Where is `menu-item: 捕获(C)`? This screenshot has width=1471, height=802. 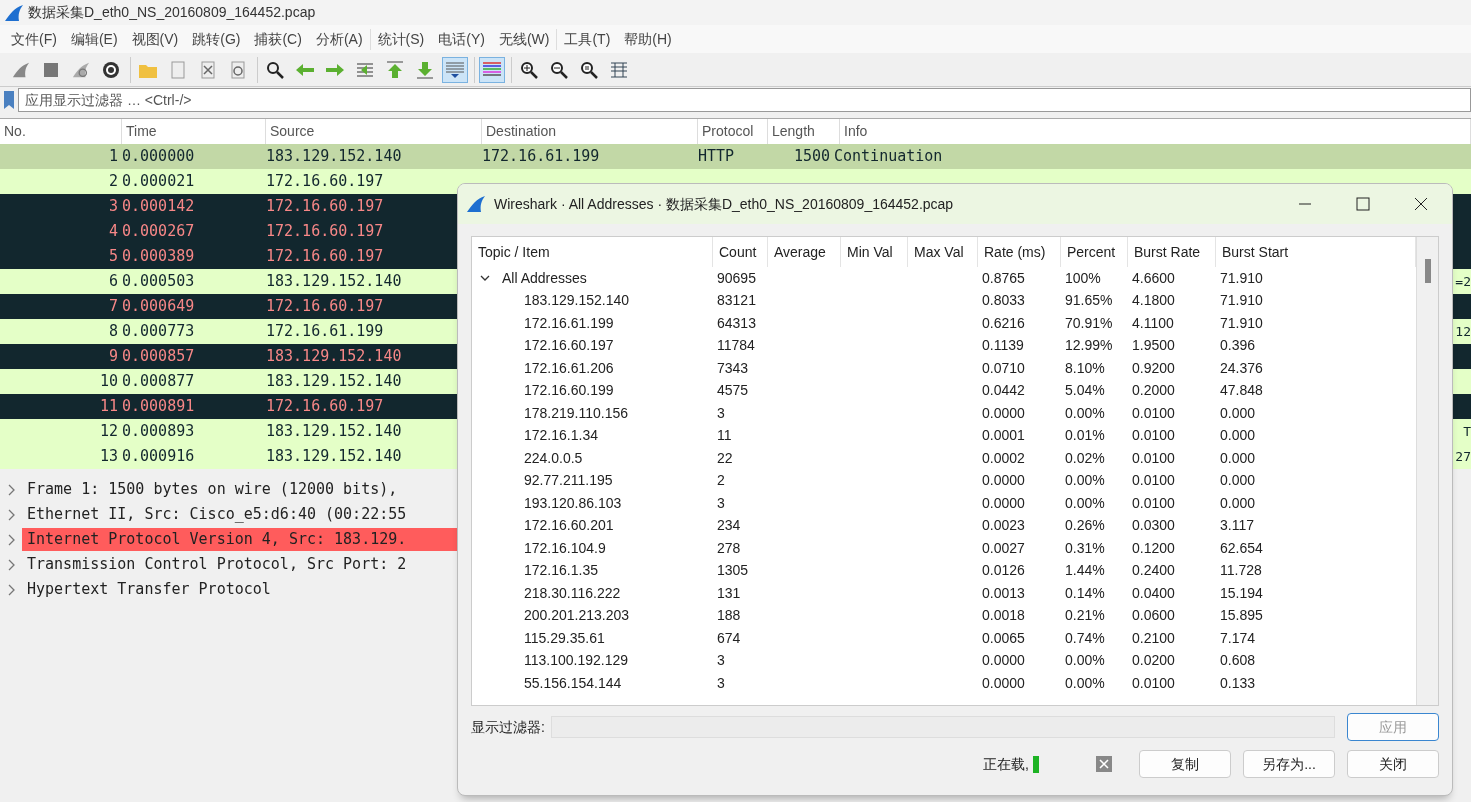
menu-item: 捕获(C) is located at coordinates (278, 39).